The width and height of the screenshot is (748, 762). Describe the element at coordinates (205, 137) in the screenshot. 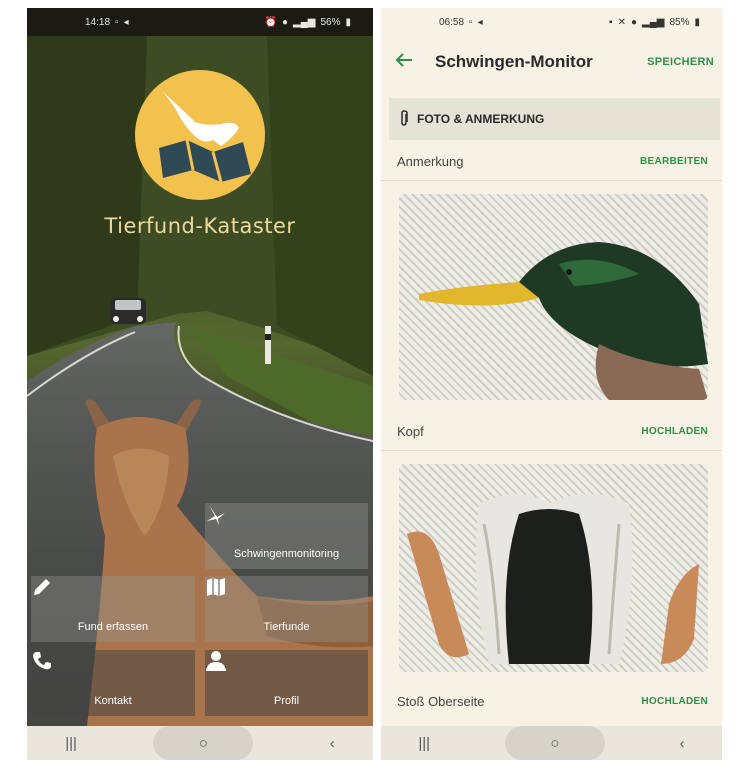

I see `deer-map-icon` at that location.